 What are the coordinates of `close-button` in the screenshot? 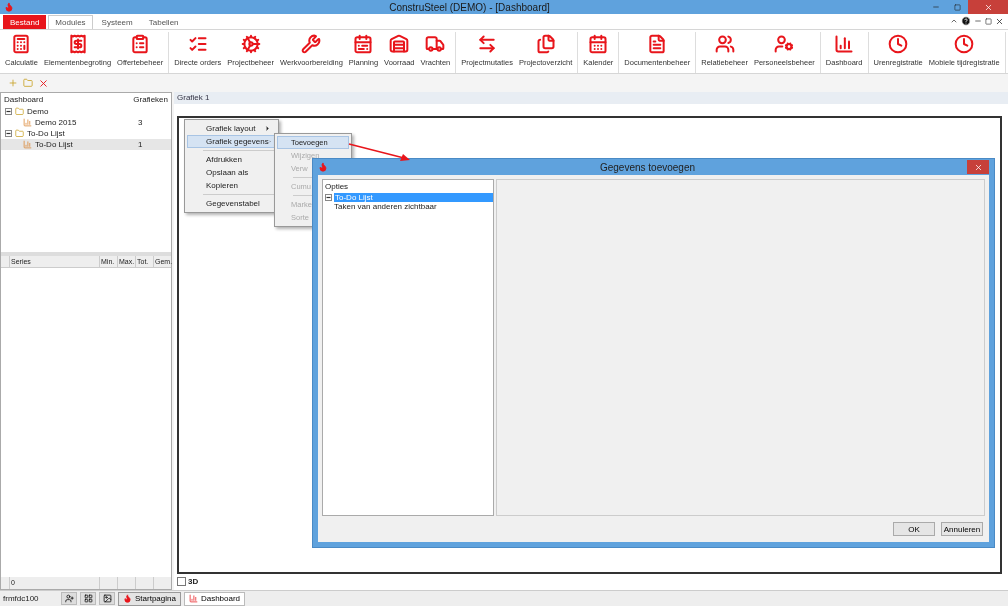 It's located at (978, 167).